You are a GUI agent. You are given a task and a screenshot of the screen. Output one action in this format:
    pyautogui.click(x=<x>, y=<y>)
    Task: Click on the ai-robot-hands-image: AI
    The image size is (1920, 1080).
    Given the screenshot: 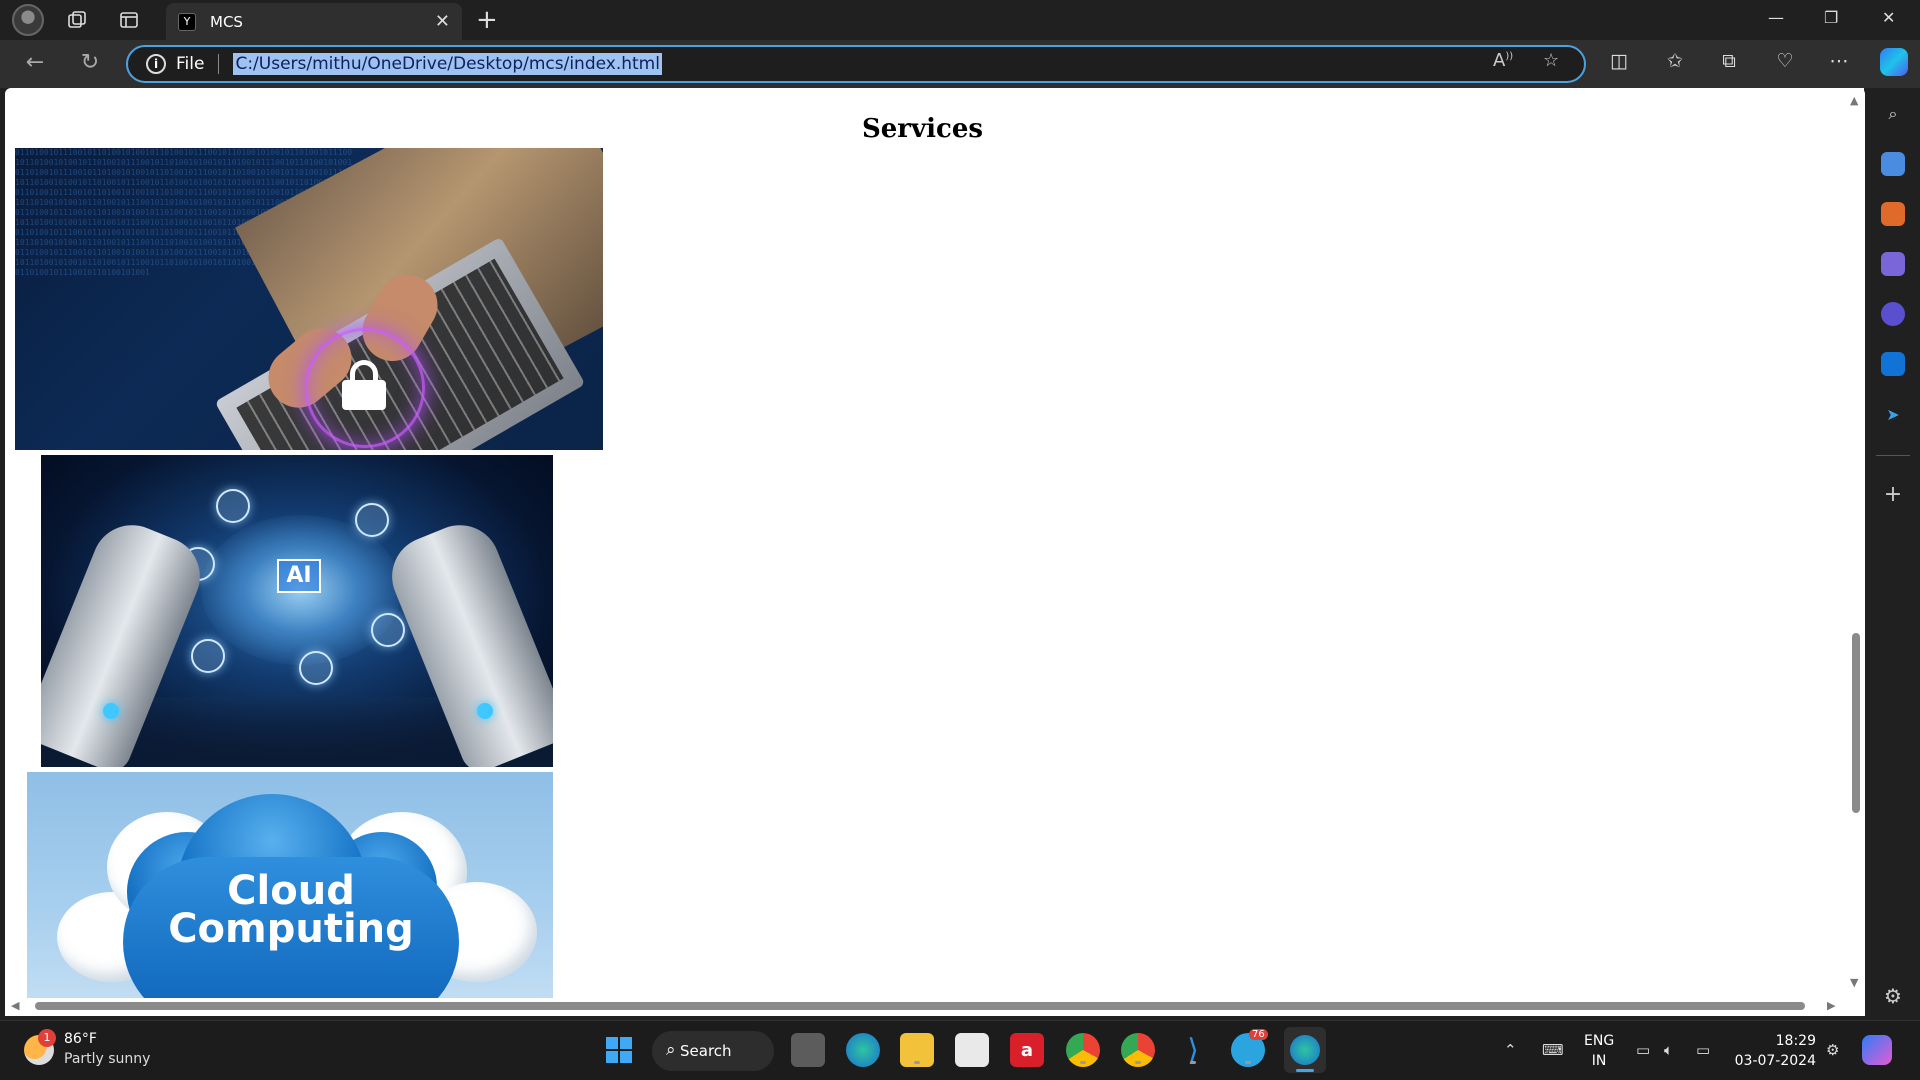 What is the action you would take?
    pyautogui.click(x=297, y=611)
    